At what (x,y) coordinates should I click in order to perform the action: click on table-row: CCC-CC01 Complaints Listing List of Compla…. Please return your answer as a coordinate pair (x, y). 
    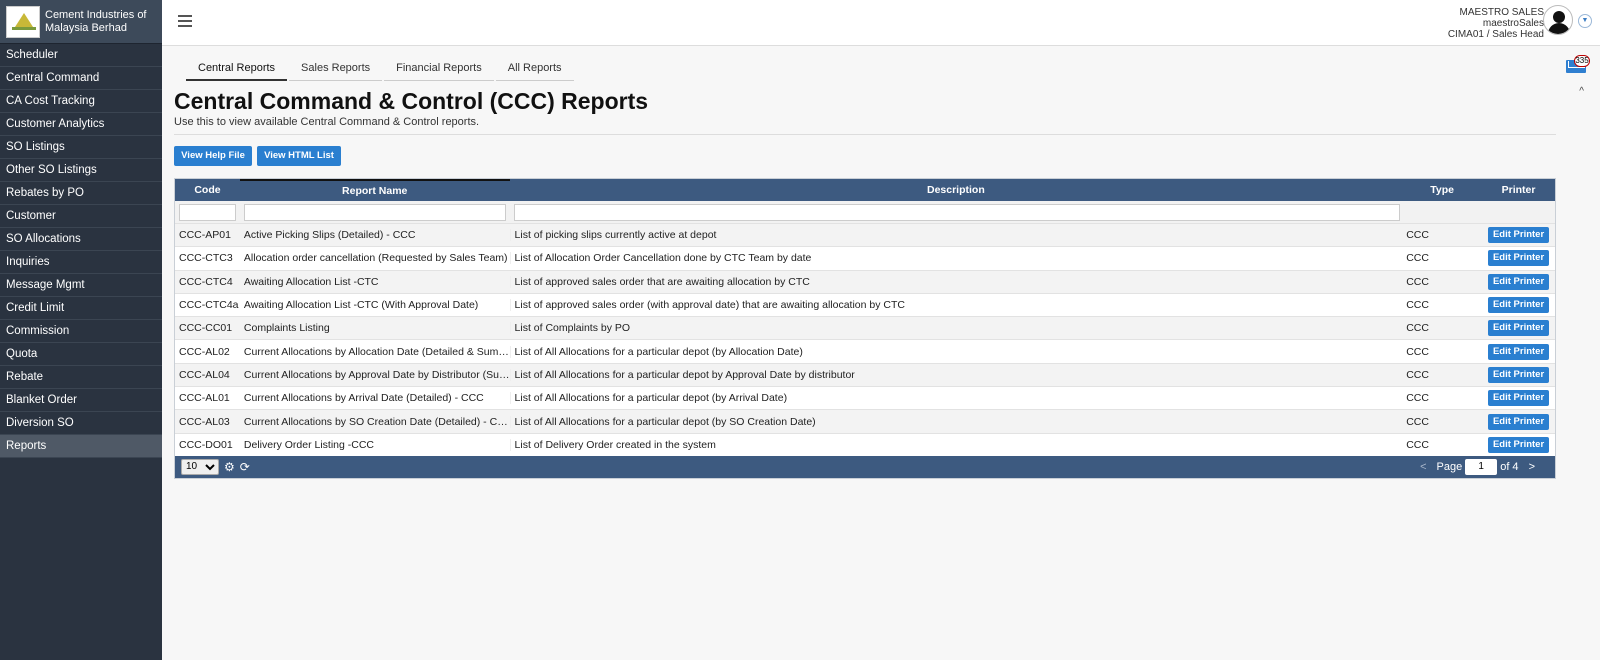
    Looking at the image, I should click on (865, 328).